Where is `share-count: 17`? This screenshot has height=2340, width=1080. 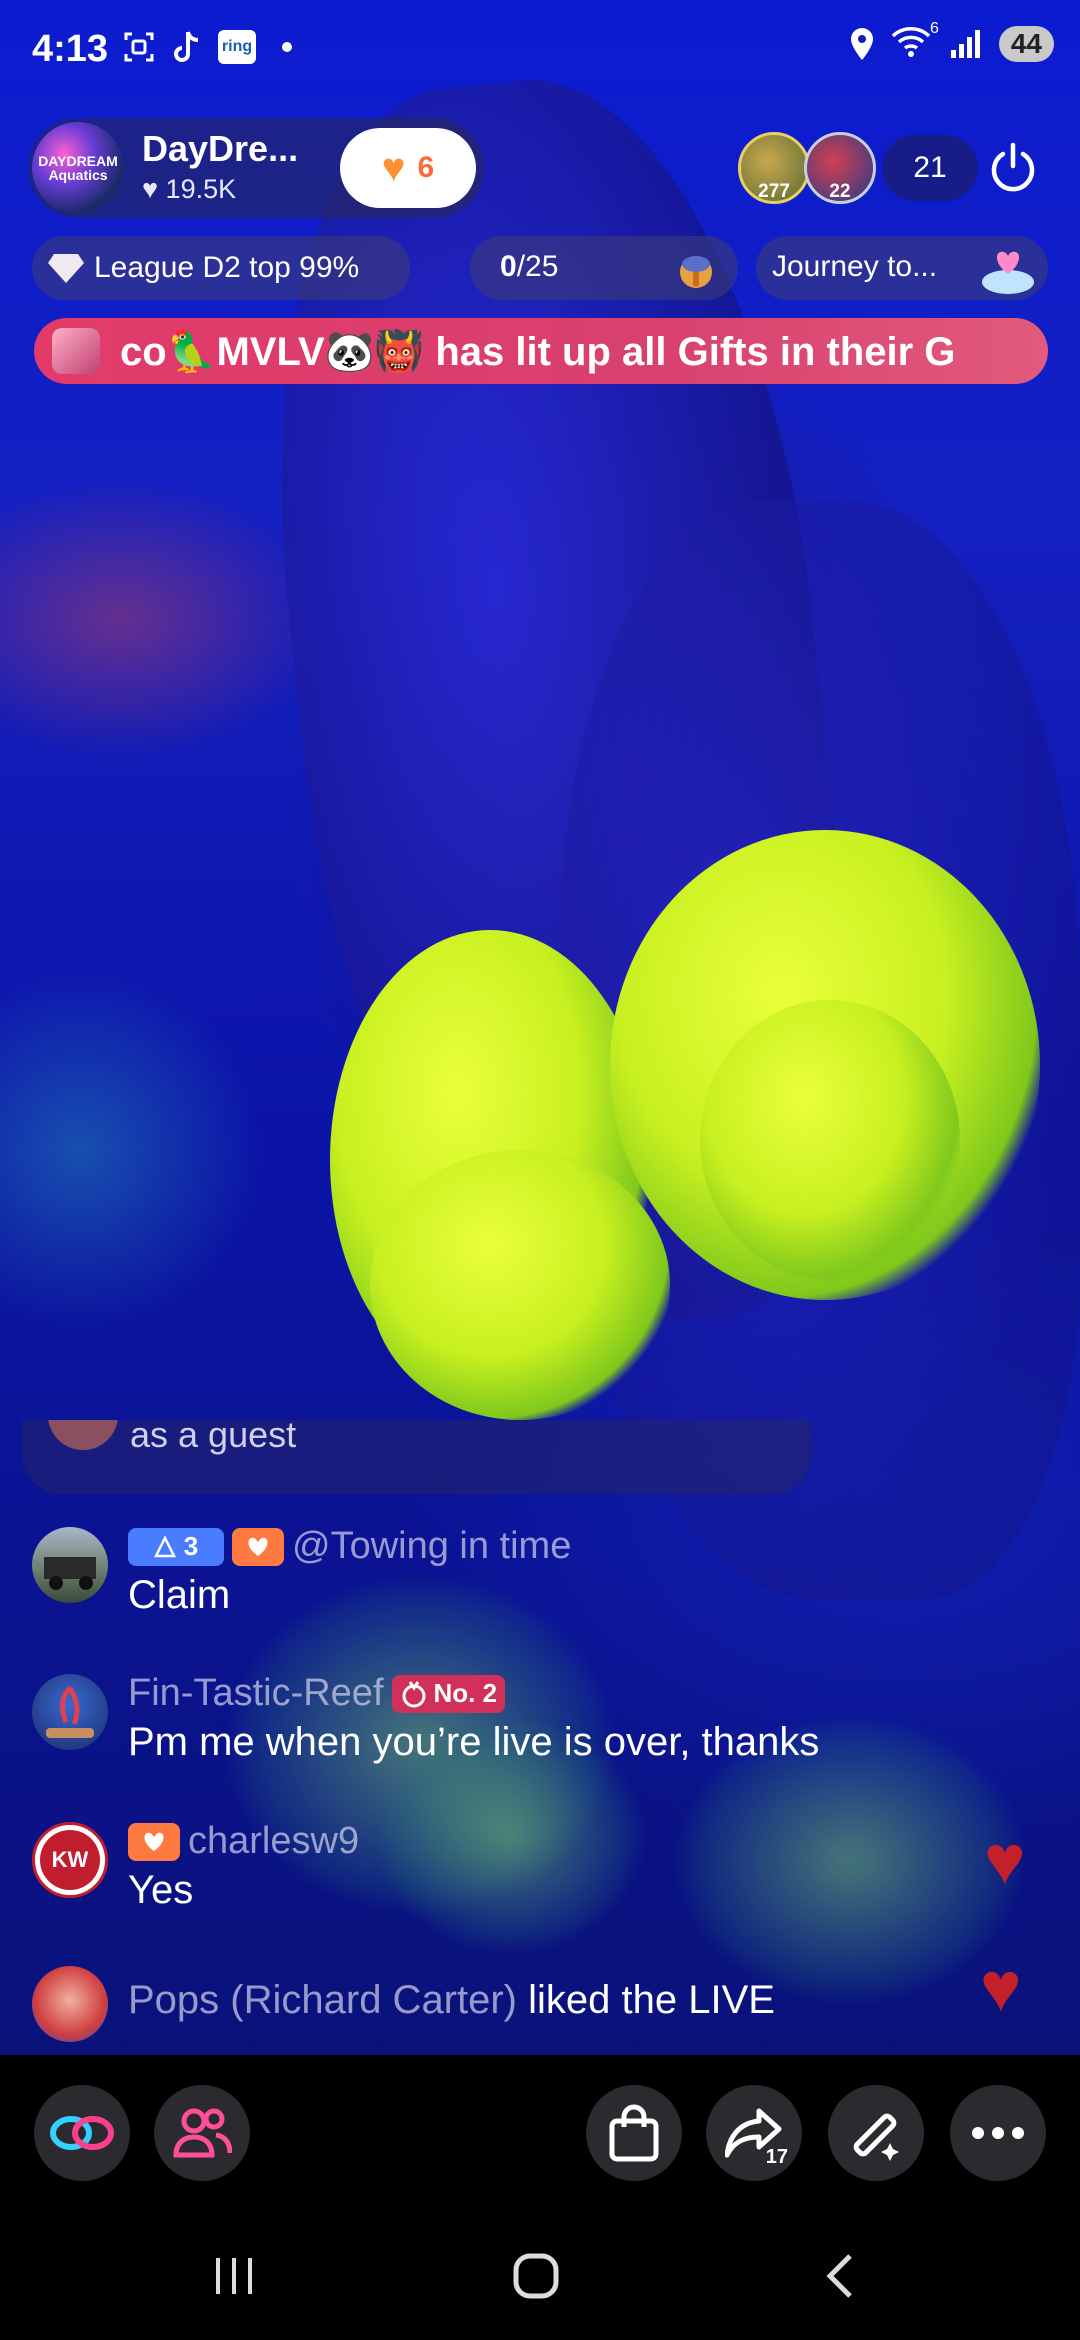 share-count: 17 is located at coordinates (776, 2157).